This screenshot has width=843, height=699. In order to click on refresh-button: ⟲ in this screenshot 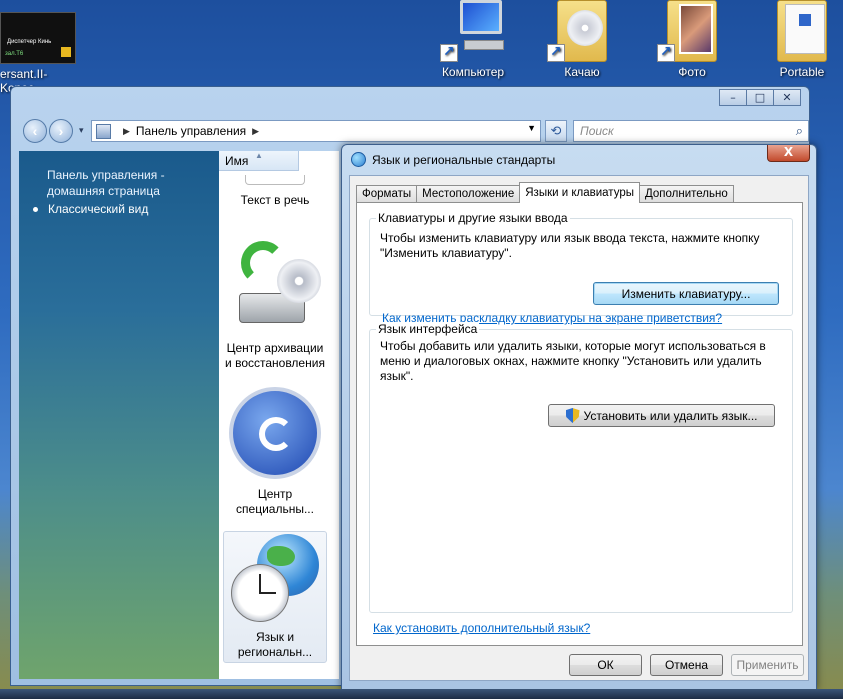, I will do `click(556, 131)`.